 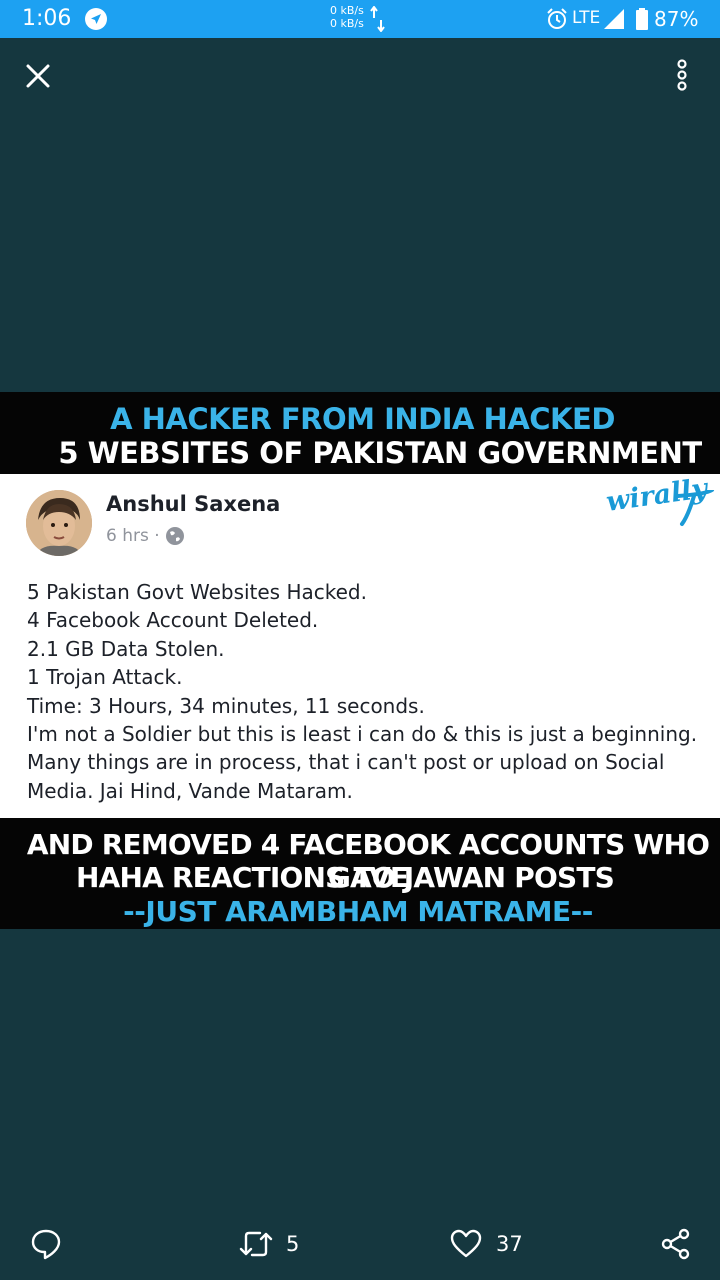 What do you see at coordinates (96, 19) in the screenshot?
I see `navigation-icon` at bounding box center [96, 19].